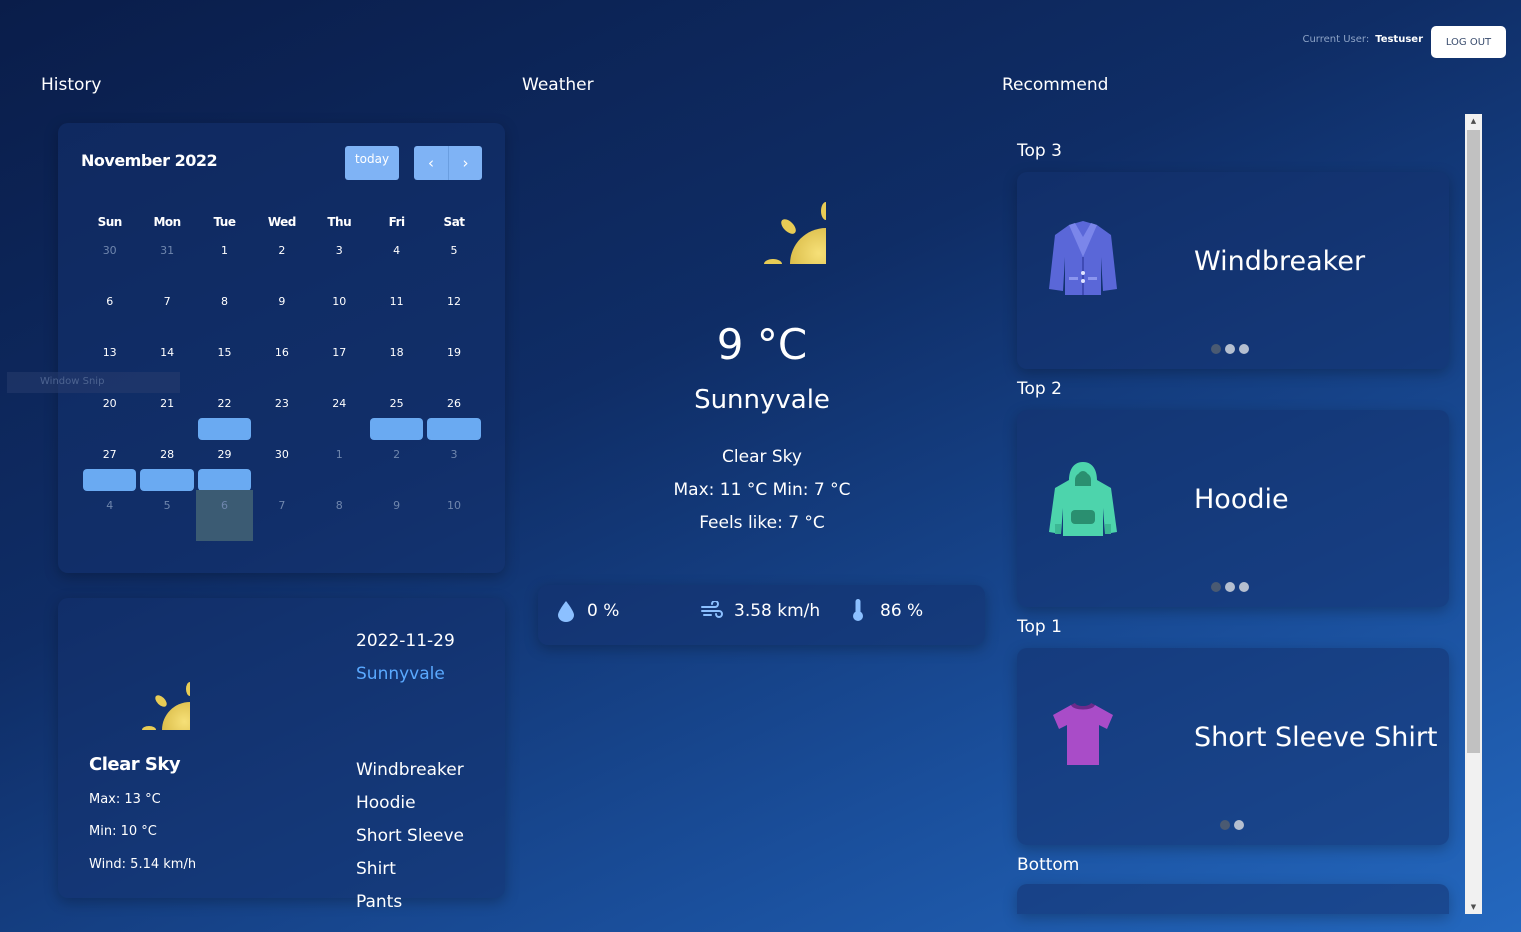 Image resolution: width=1521 pixels, height=932 pixels. I want to click on weekday-fri: Fri, so click(396, 222).